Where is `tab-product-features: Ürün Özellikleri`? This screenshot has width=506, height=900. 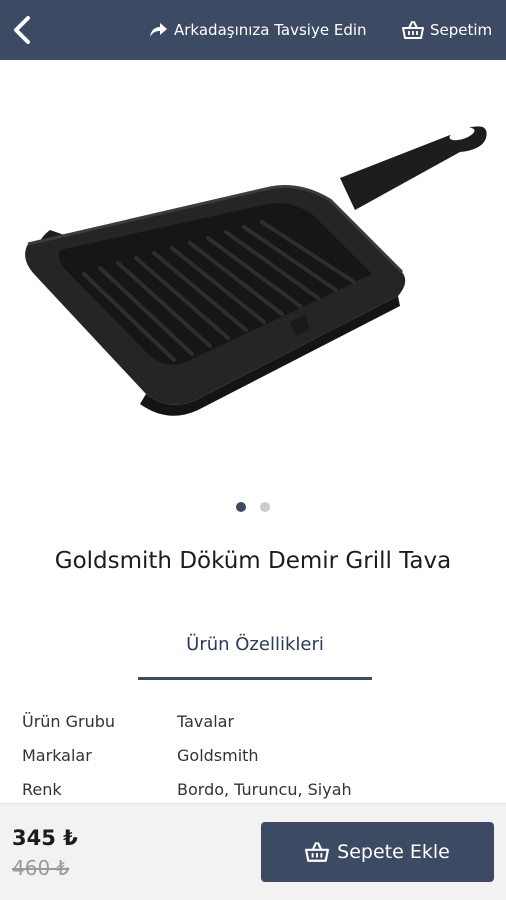 tab-product-features: Ürün Özellikleri is located at coordinates (255, 654).